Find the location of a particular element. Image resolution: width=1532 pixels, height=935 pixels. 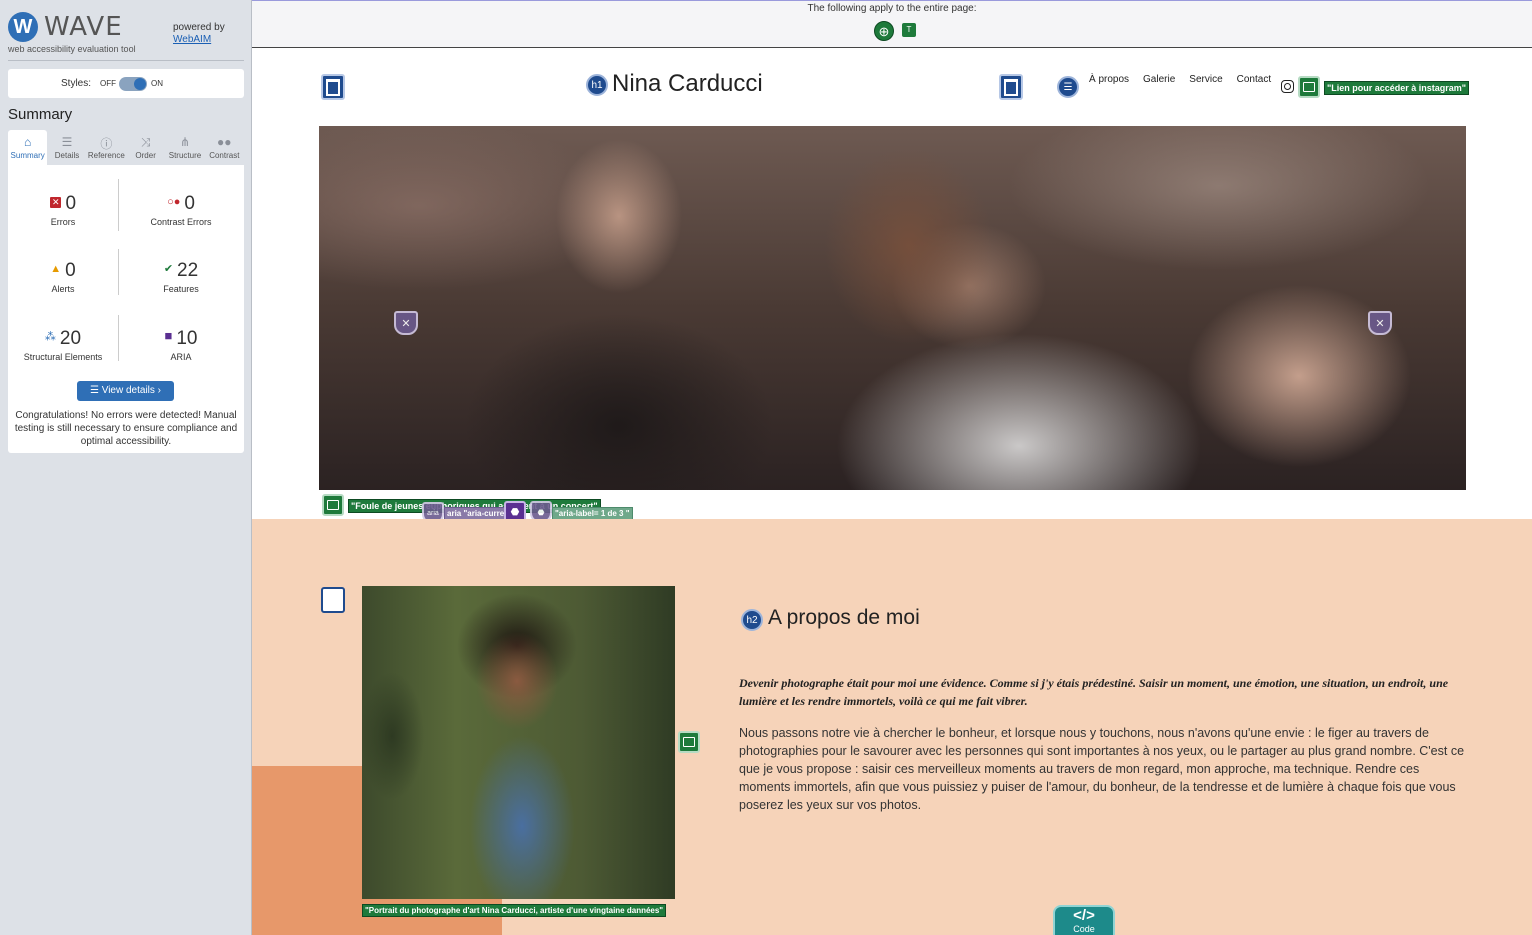

nav-link-service: Service is located at coordinates (1205, 79).